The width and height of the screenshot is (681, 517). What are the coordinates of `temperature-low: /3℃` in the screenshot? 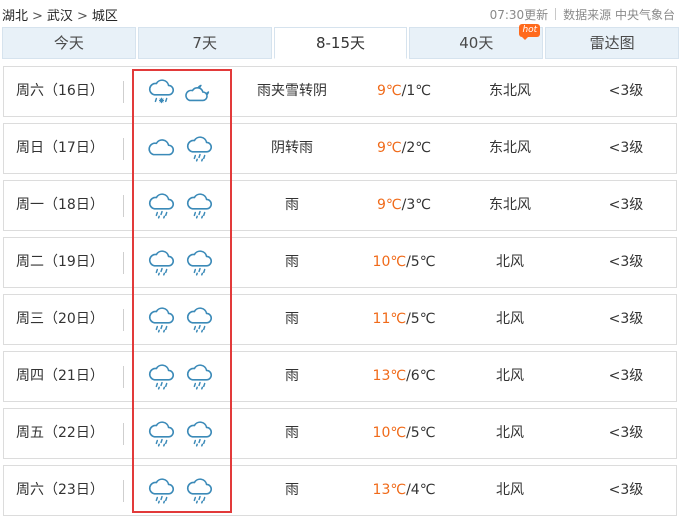 It's located at (416, 205).